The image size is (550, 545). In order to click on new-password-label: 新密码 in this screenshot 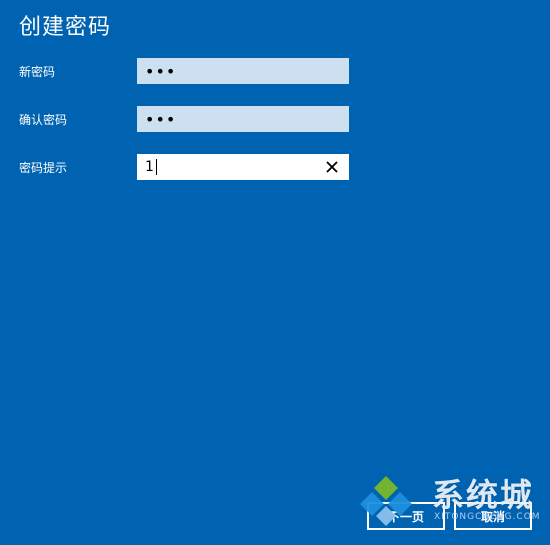, I will do `click(37, 72)`.